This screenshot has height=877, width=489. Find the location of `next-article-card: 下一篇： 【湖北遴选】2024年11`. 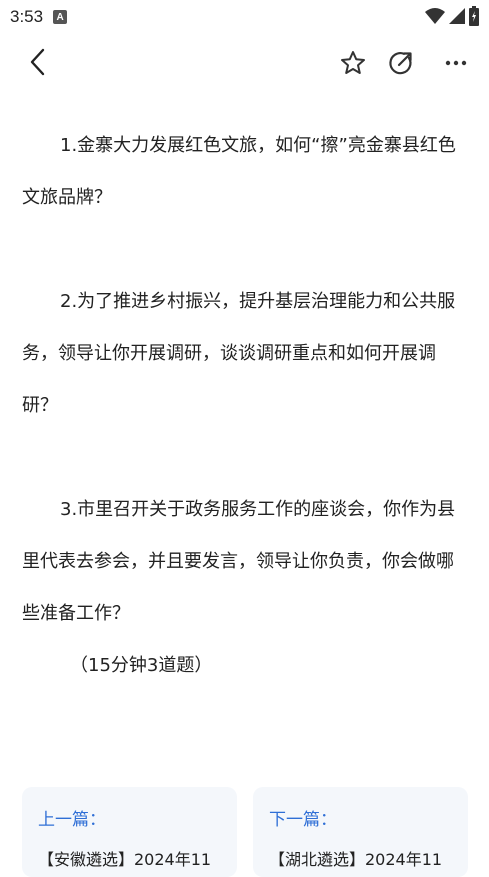

next-article-card: 下一篇： 【湖北遴选】2024年11 is located at coordinates (360, 832).